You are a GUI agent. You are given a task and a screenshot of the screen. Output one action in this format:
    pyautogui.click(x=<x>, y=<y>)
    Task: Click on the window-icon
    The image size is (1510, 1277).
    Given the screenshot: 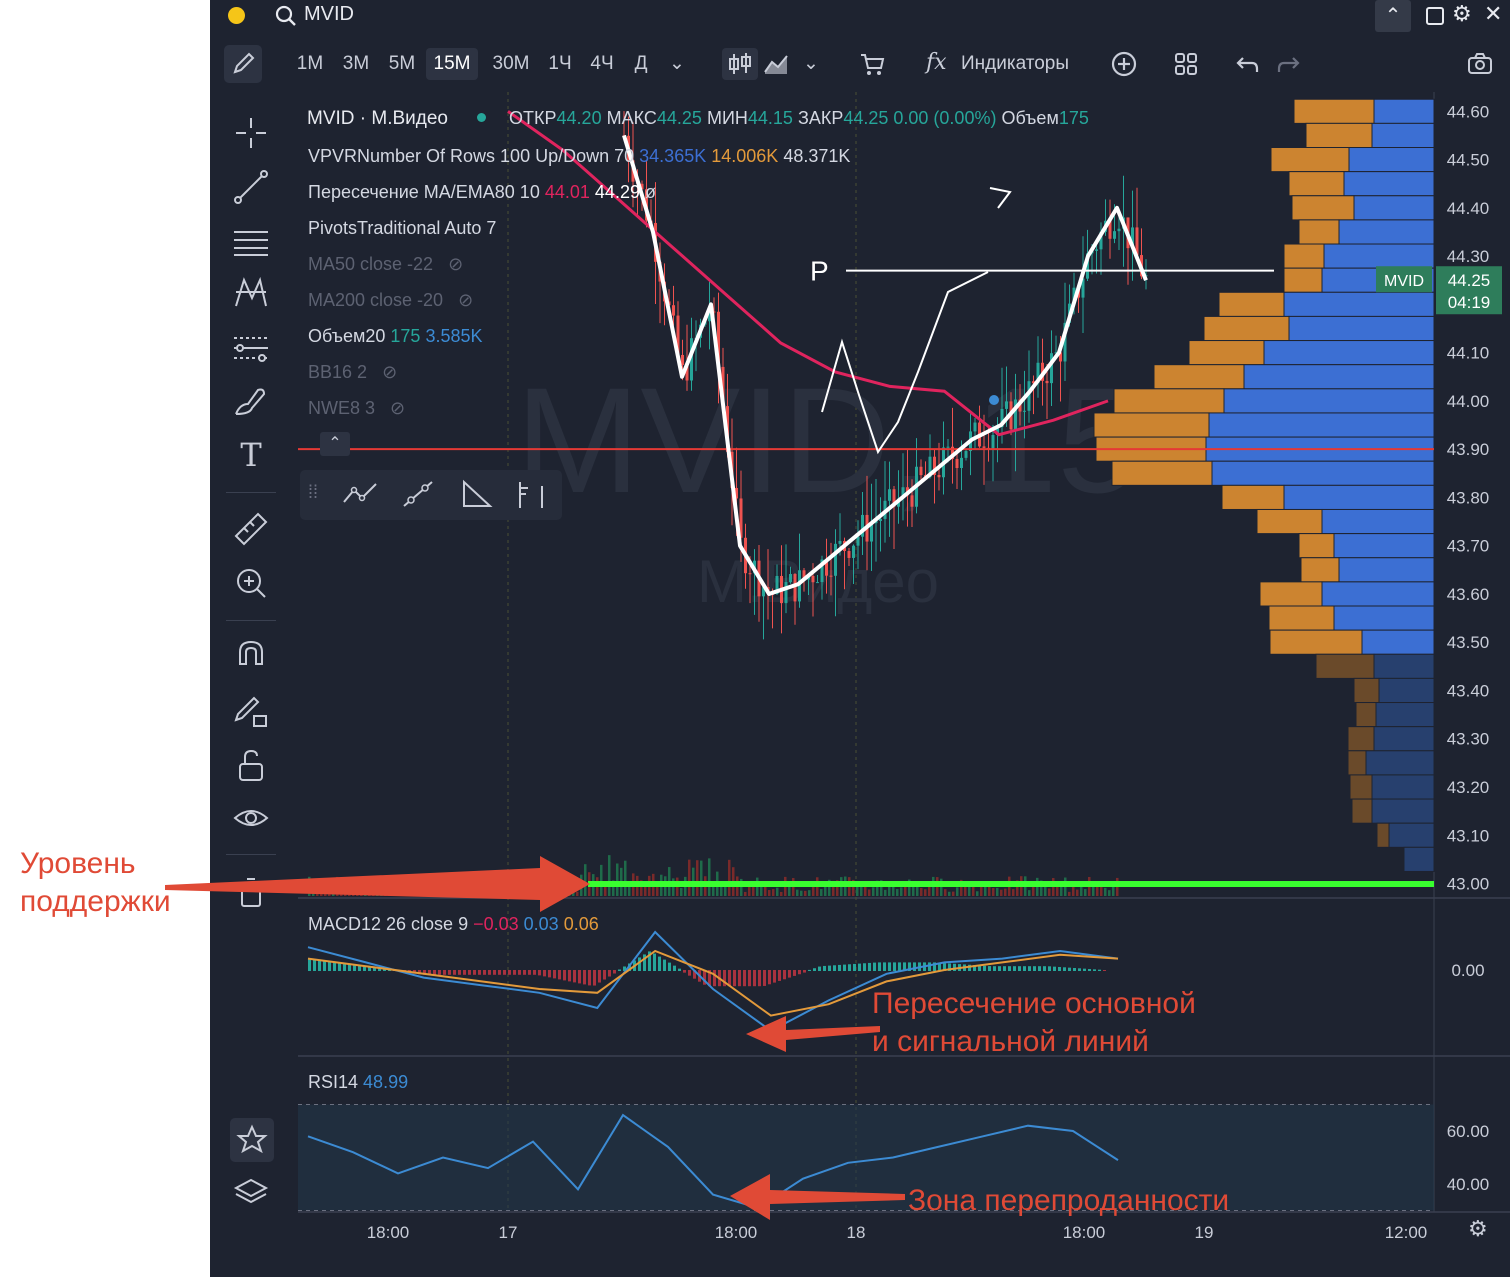 What is the action you would take?
    pyautogui.click(x=1435, y=16)
    